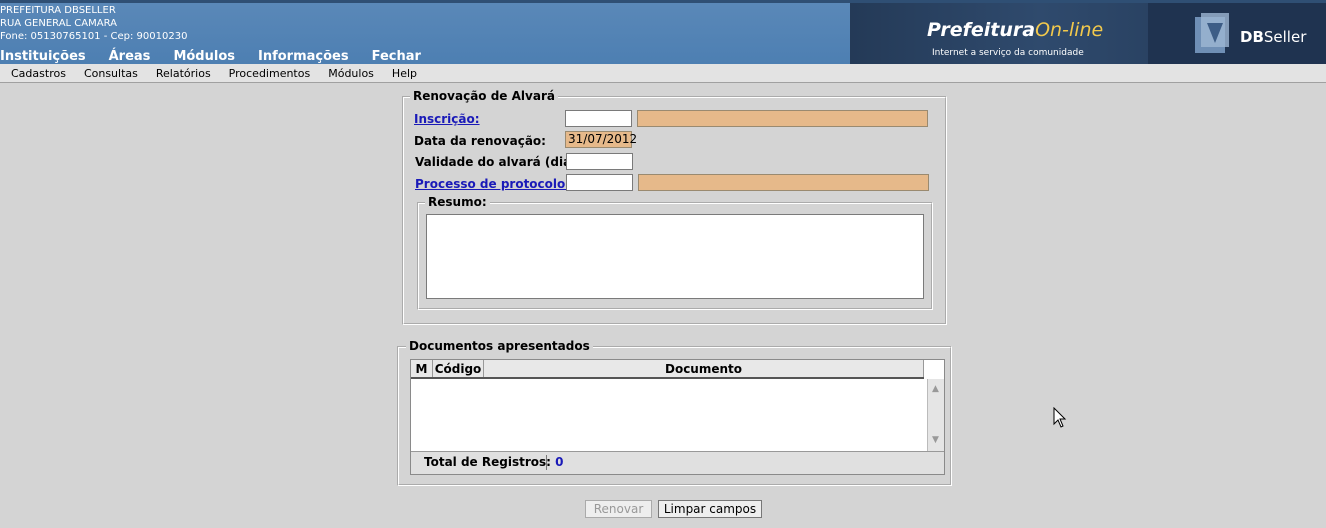 The height and width of the screenshot is (528, 1326). I want to click on brand-main: Prefeitura, so click(981, 30).